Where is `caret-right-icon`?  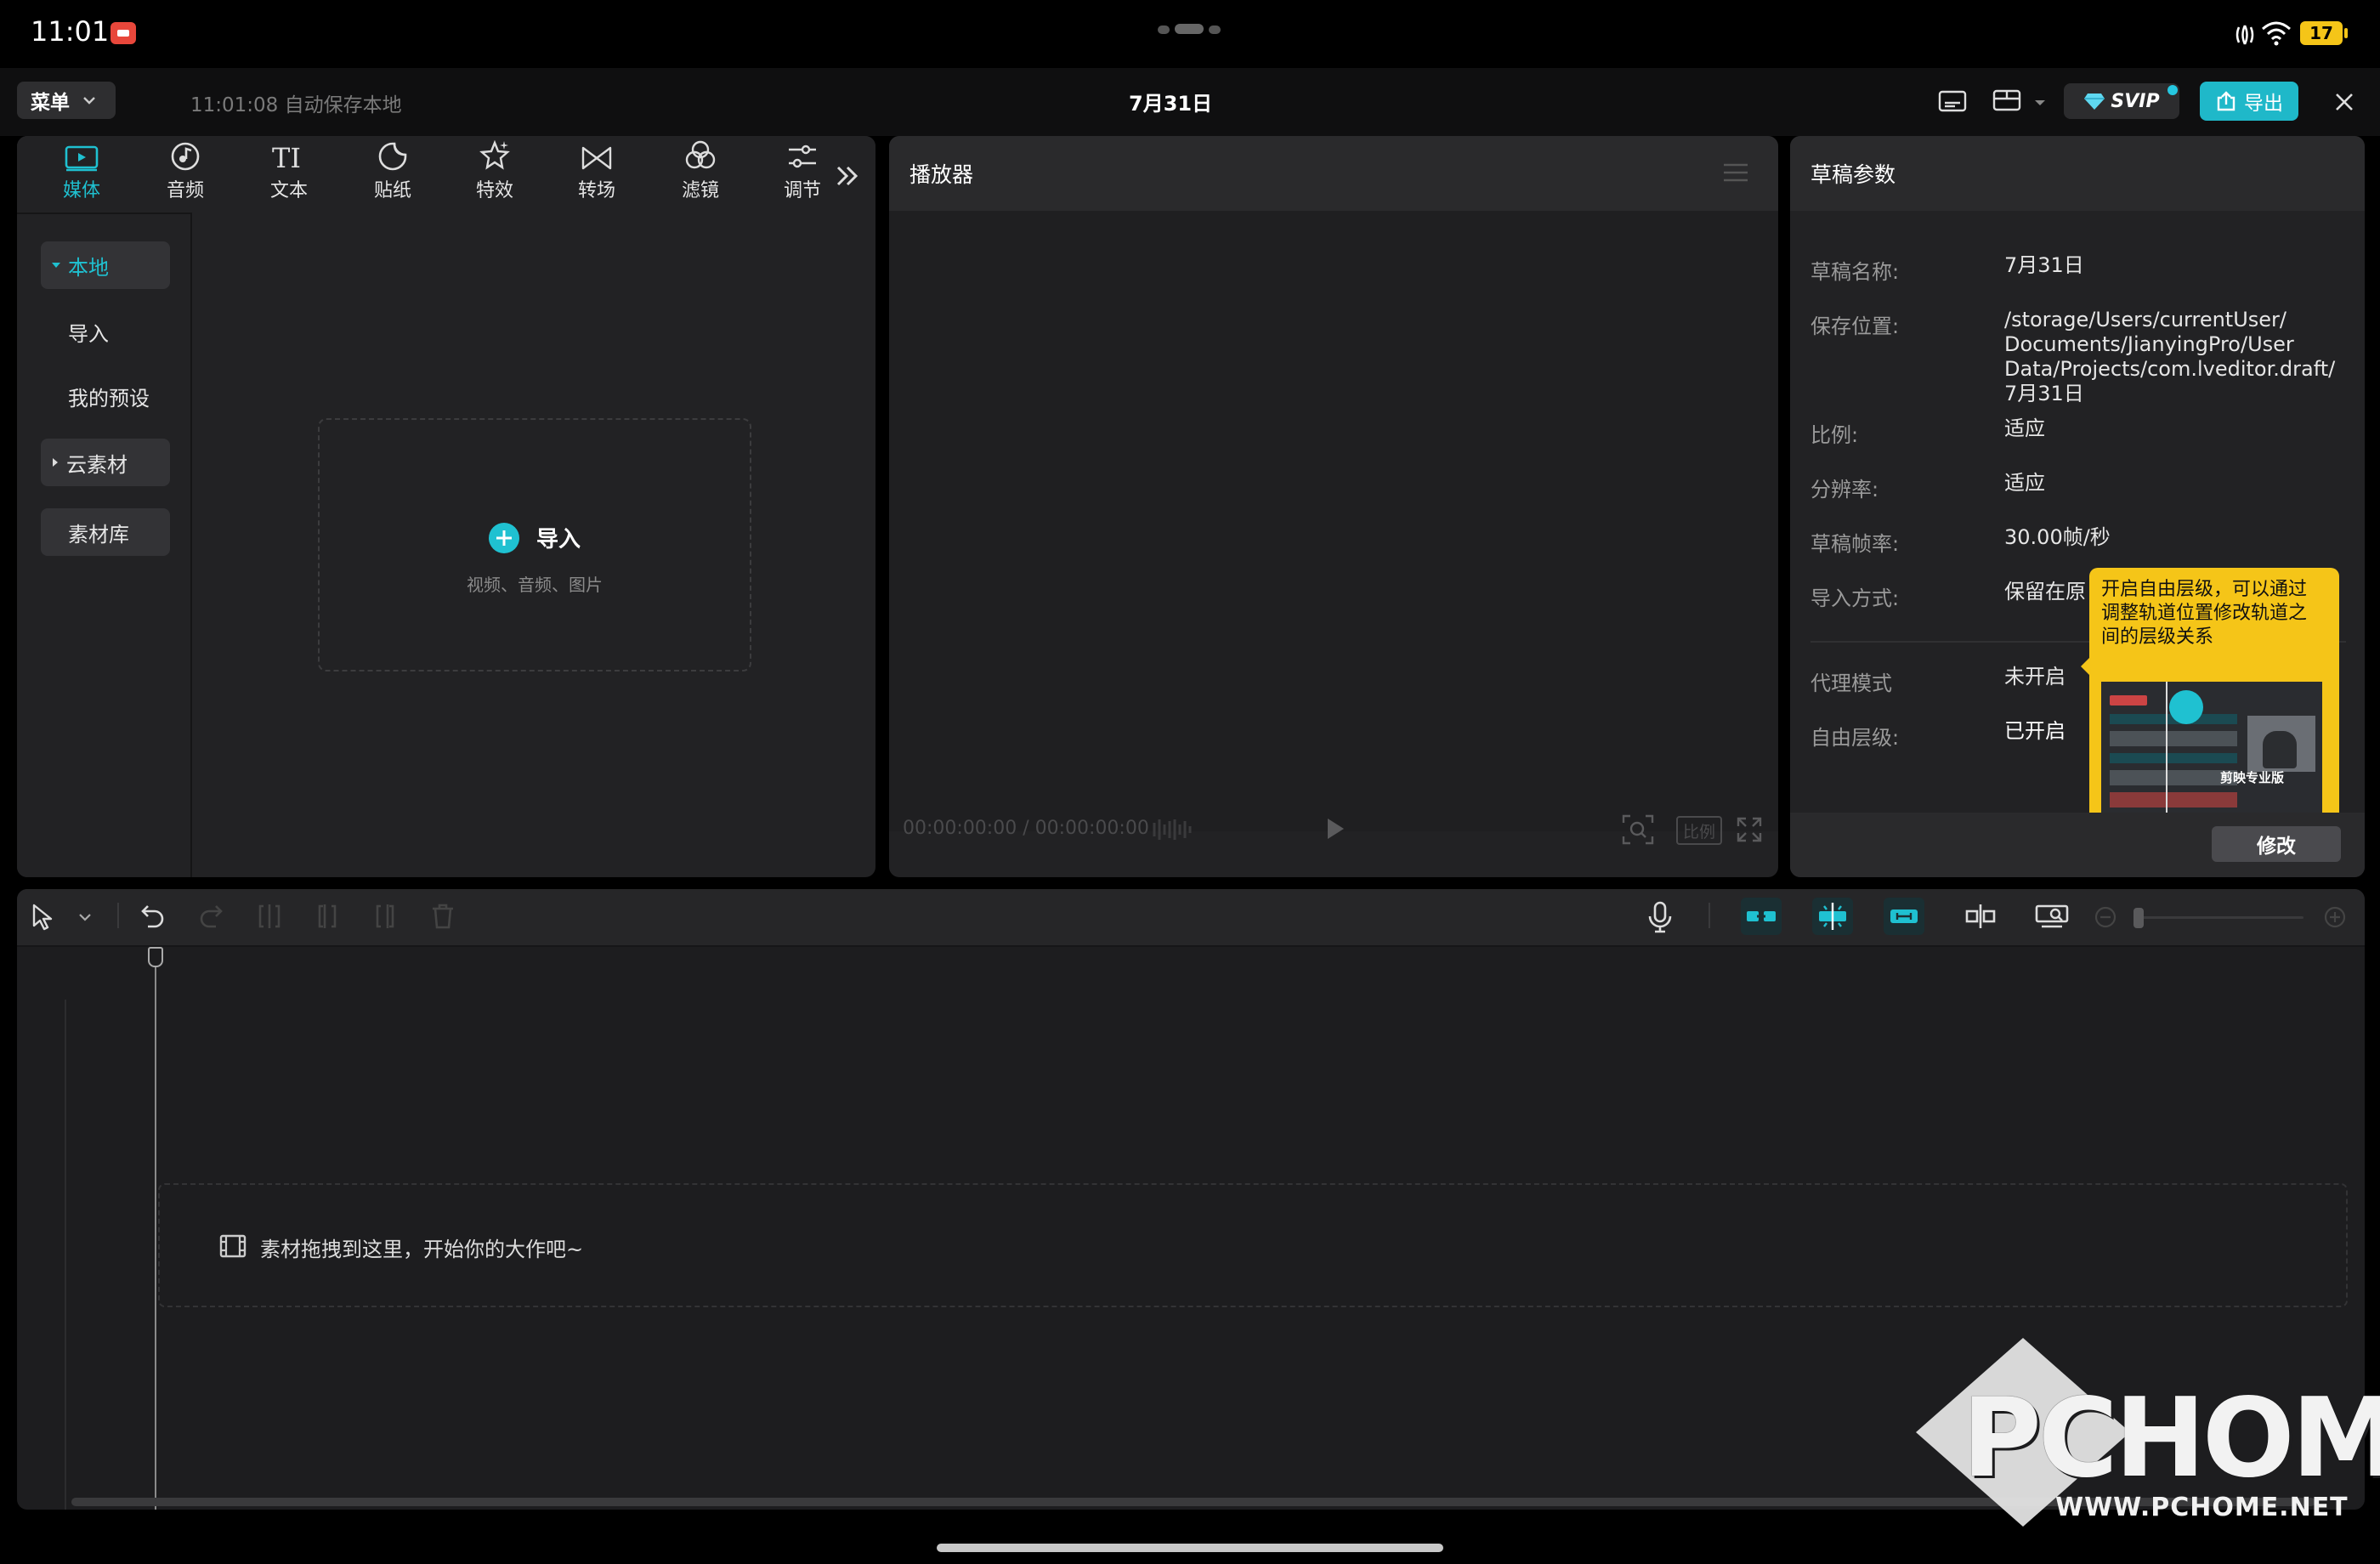 caret-right-icon is located at coordinates (55, 462).